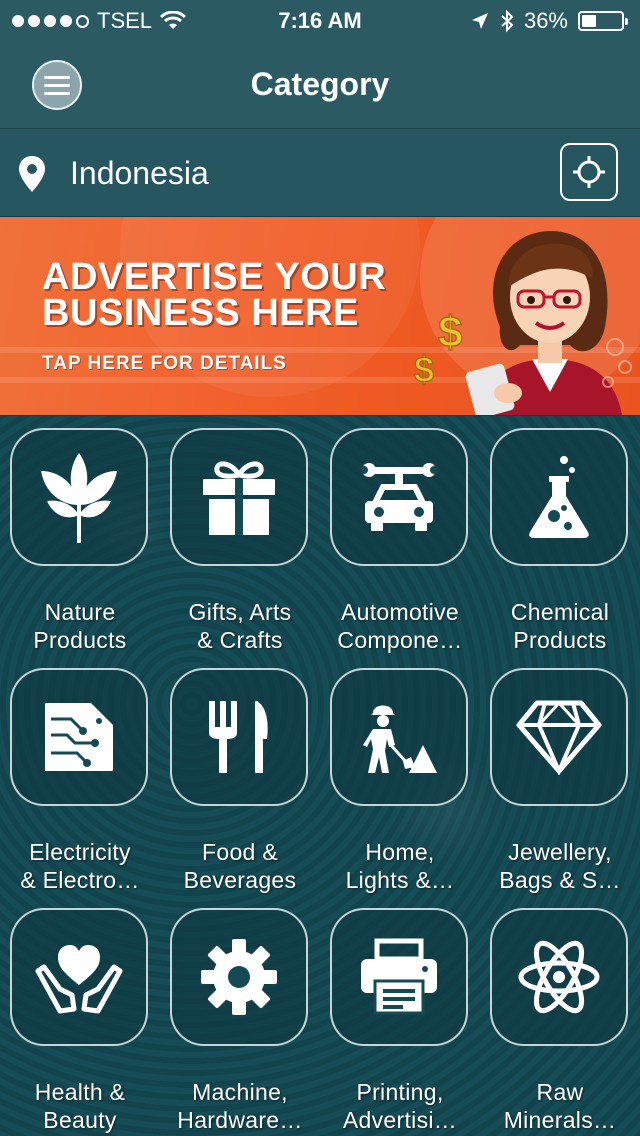 The image size is (640, 1136). I want to click on category-health-beauty: Health & Beauty, so click(80, 1016).